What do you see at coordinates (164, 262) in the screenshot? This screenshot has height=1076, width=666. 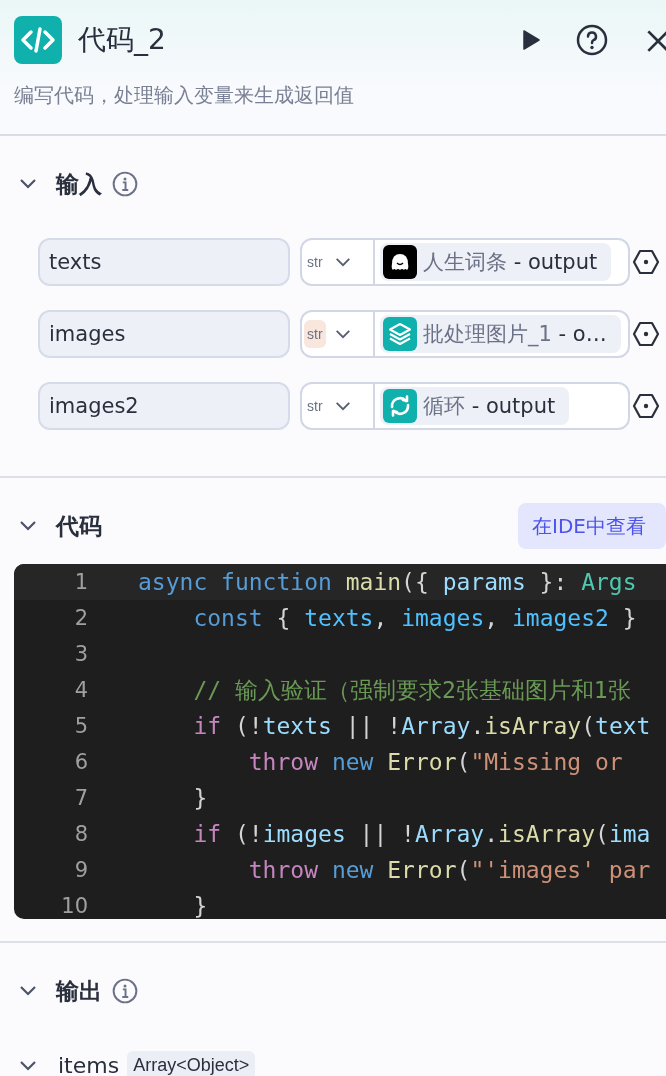 I see `variable-name-field: texts` at bounding box center [164, 262].